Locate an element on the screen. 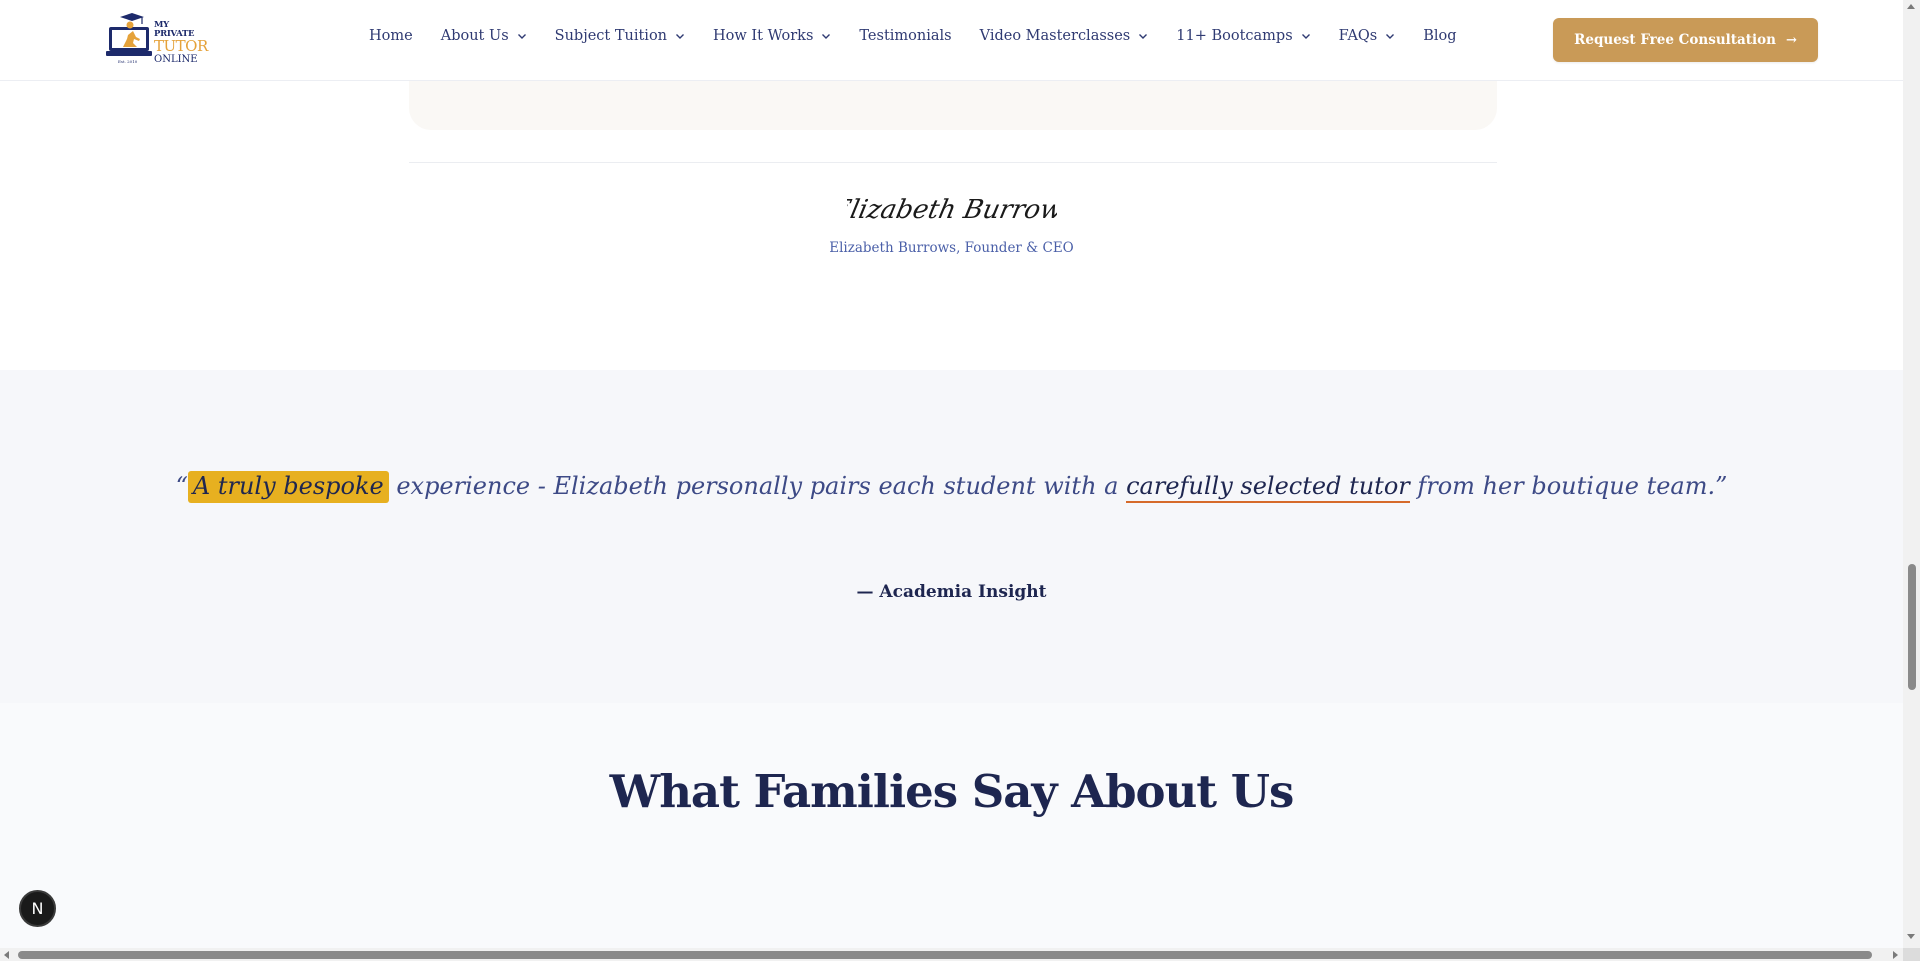 Image resolution: width=1920 pixels, height=961 pixels. horizontal-scrollbar is located at coordinates (951, 954).